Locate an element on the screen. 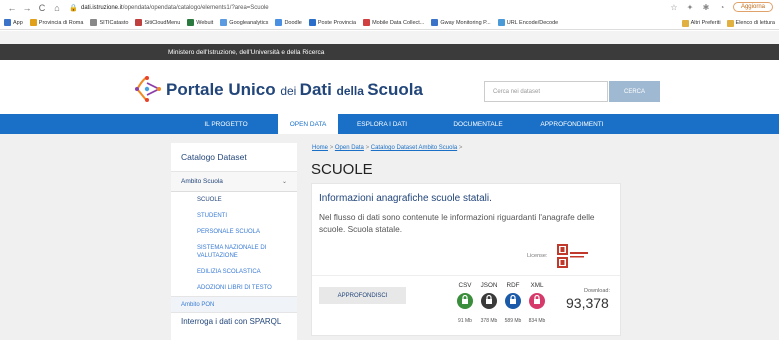  portal-logo-icon is located at coordinates (148, 89).